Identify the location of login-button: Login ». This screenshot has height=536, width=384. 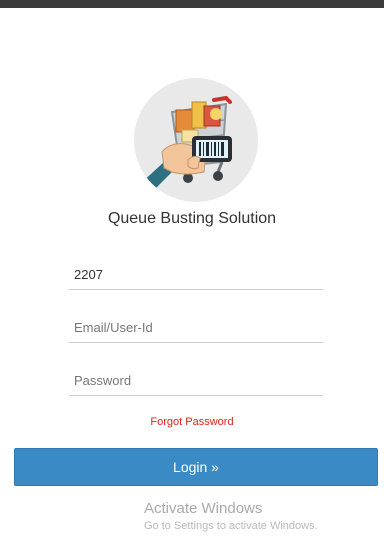
(196, 467).